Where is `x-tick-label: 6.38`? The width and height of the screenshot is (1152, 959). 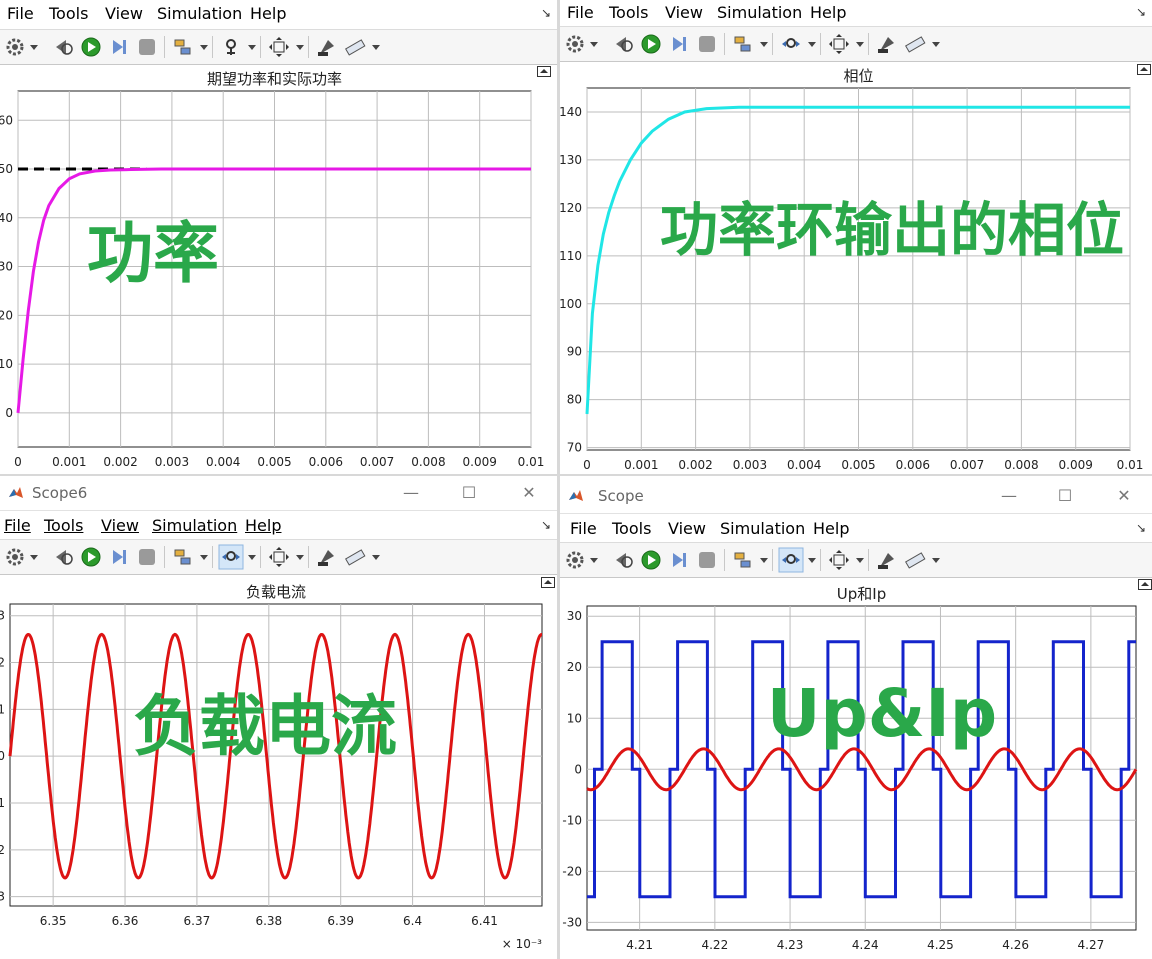
x-tick-label: 6.38 is located at coordinates (268, 921).